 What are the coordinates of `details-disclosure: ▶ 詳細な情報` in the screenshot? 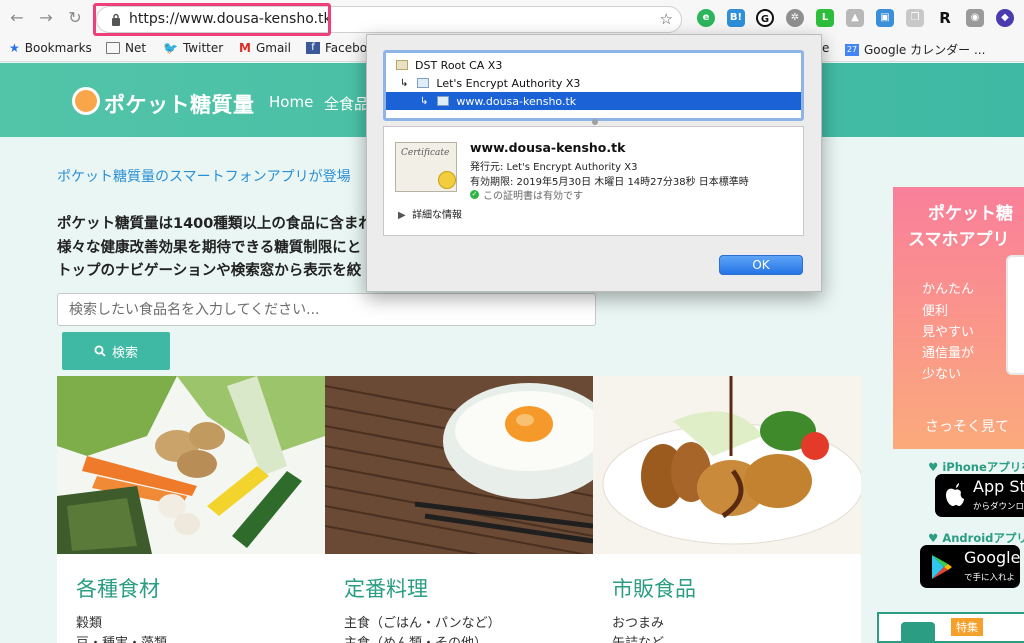 It's located at (430, 213).